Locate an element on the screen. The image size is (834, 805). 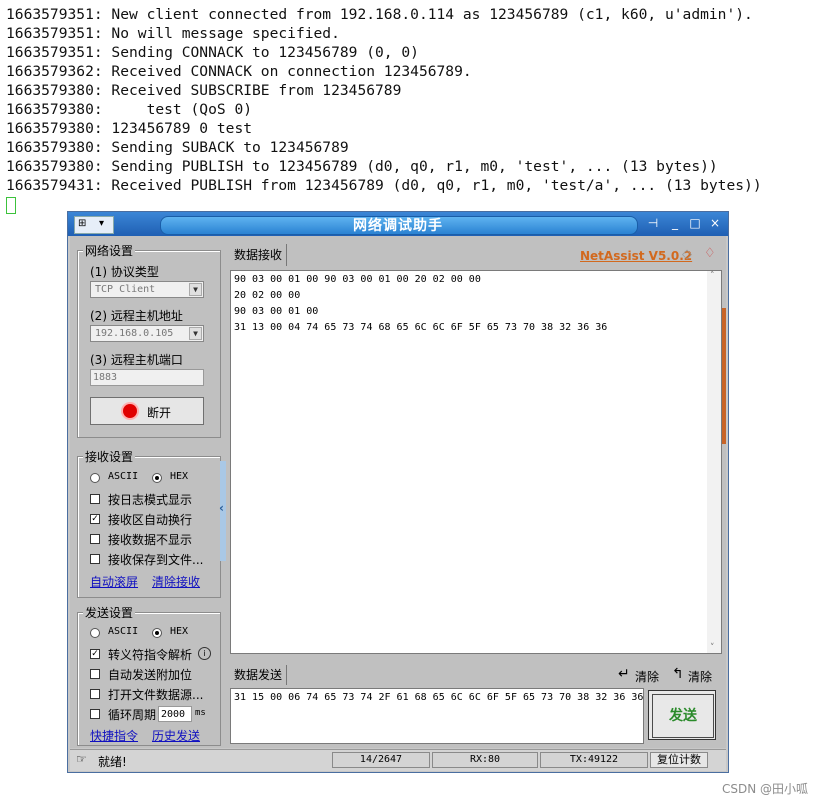
quick-commands-link: 快捷指令 is located at coordinates (114, 735).